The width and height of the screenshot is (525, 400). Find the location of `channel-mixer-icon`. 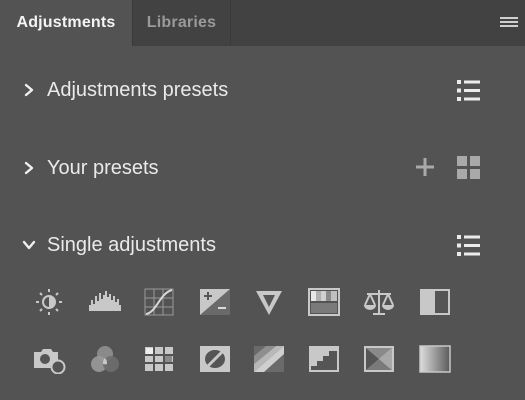

channel-mixer-icon is located at coordinates (105, 359).